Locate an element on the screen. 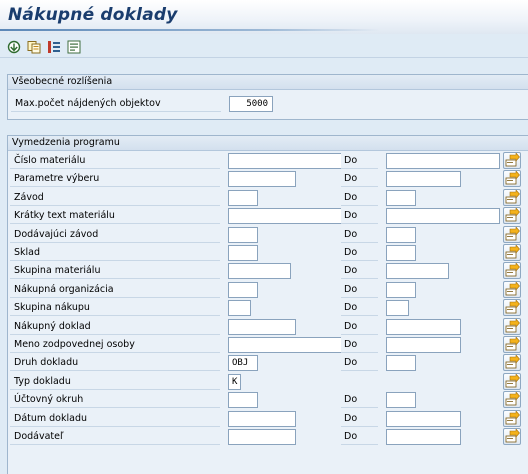 This screenshot has height=474, width=528. selection-row: Dodávajúci závod Do is located at coordinates (264, 235).